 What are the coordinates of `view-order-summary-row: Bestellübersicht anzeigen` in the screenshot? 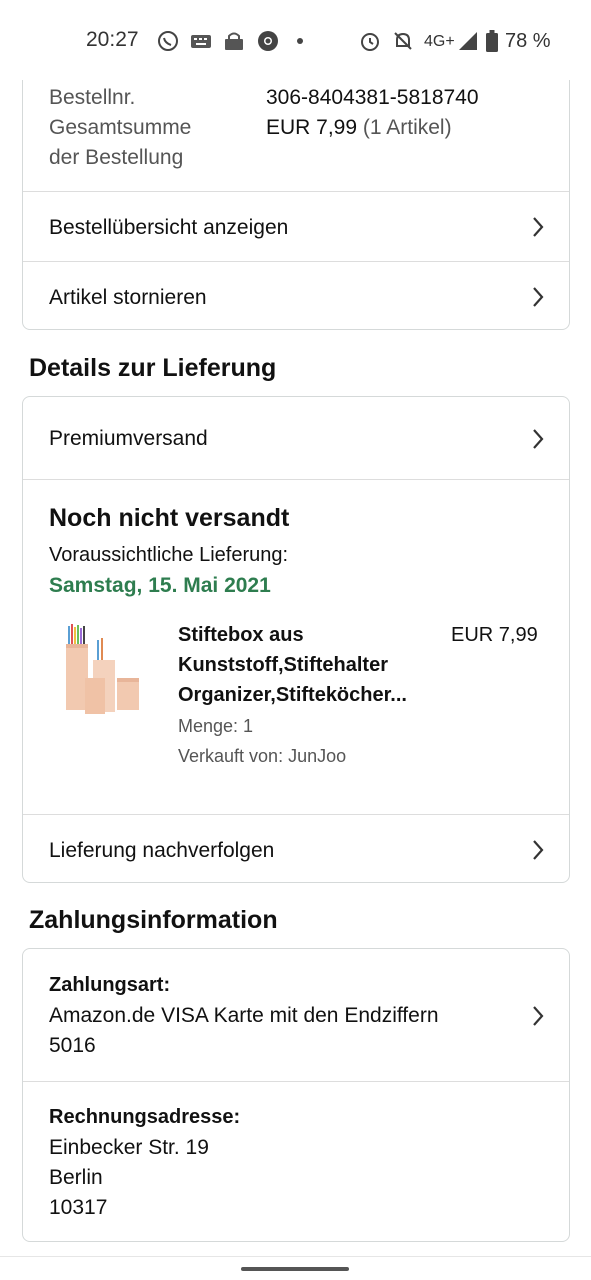 It's located at (296, 226).